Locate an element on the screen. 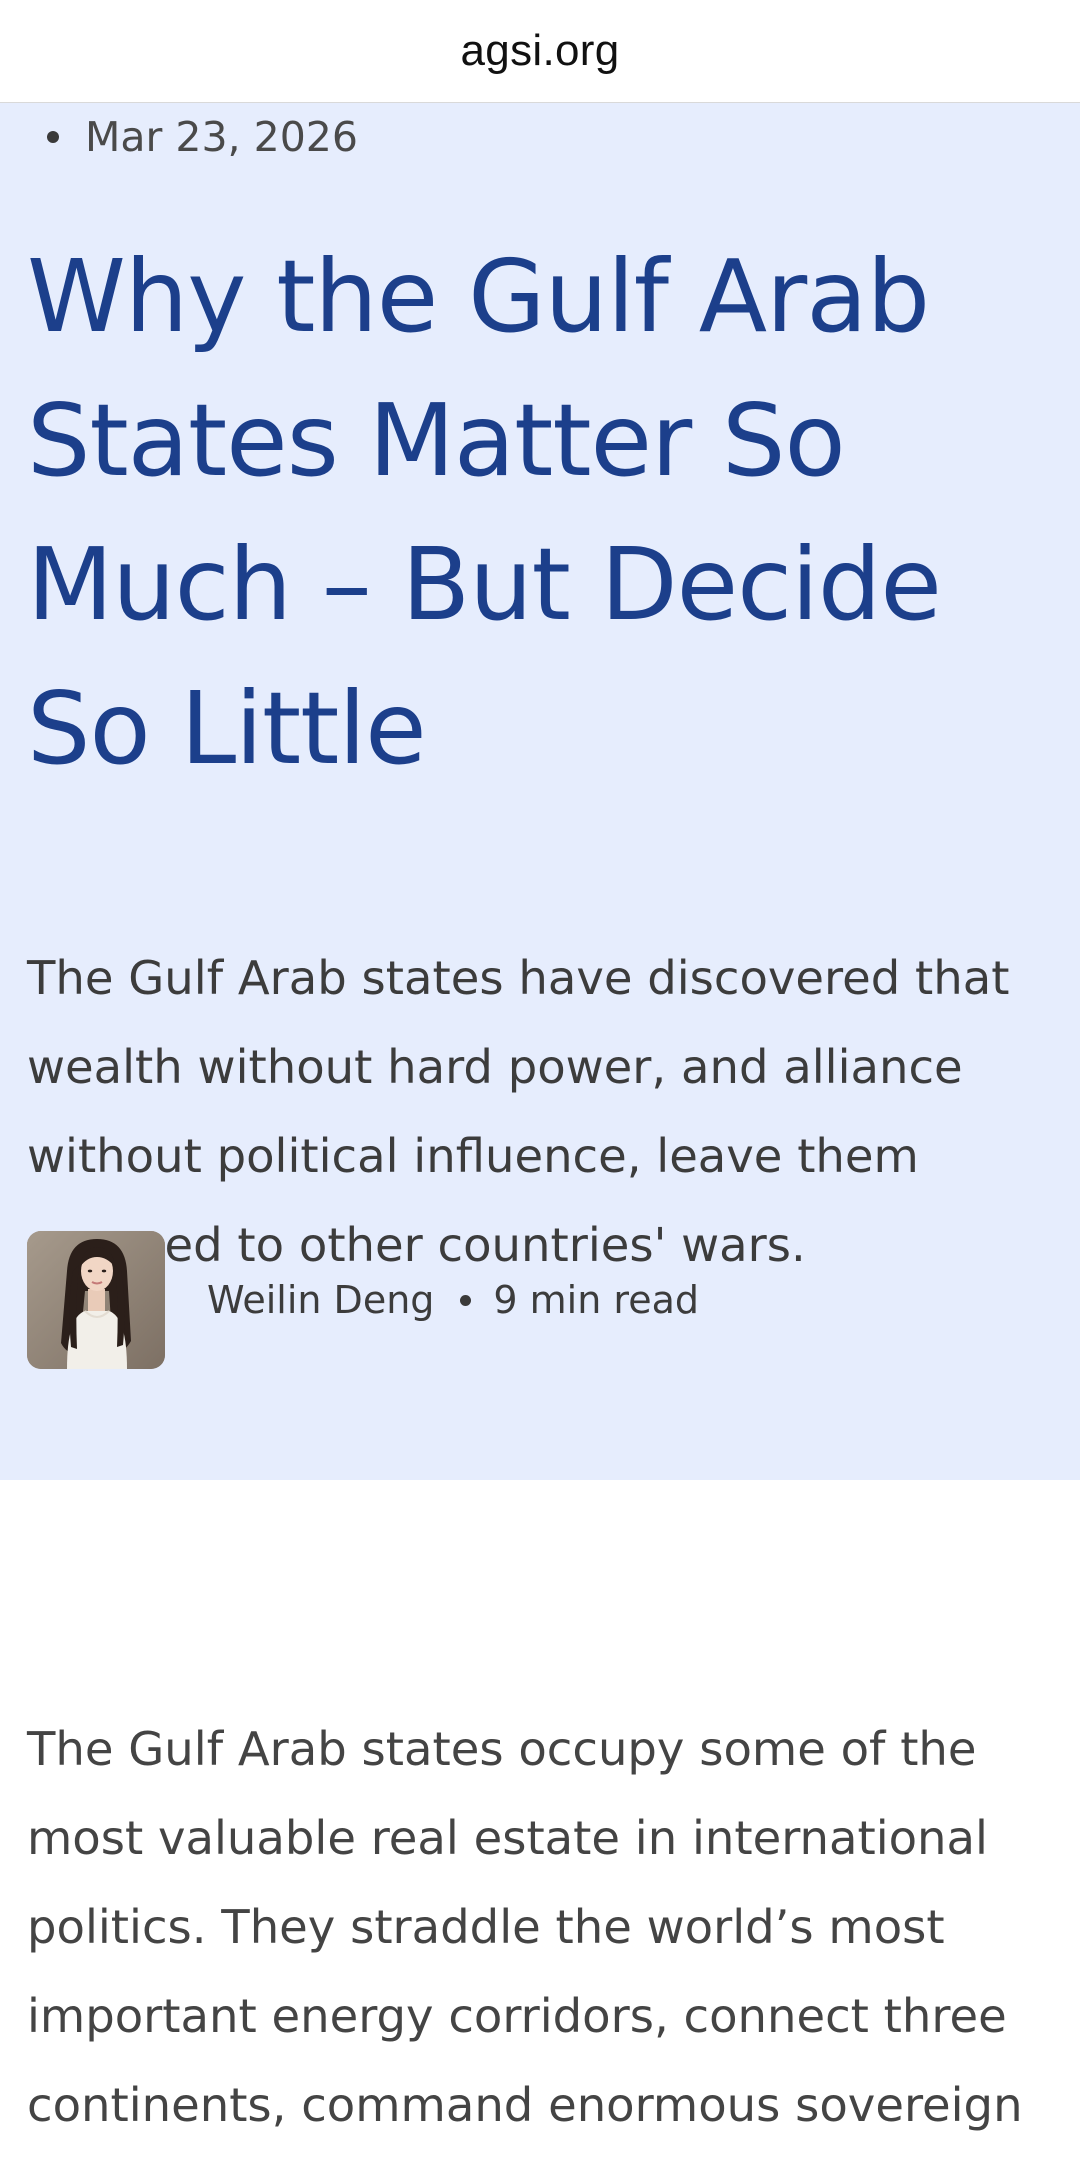  author-meta: Weilin Deng 9 min read is located at coordinates (453, 1300).